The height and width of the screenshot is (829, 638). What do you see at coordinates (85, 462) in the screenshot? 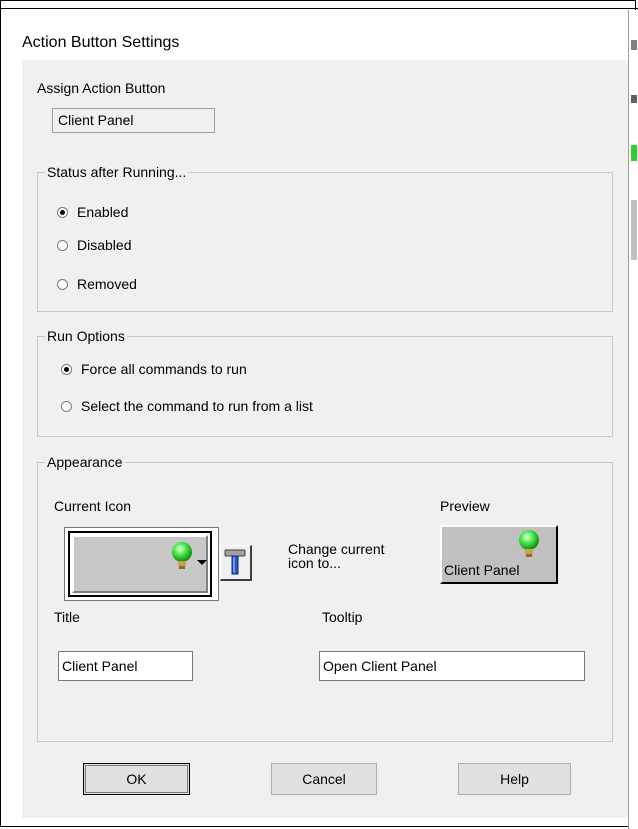
I see `appearance-caption: Appearance` at bounding box center [85, 462].